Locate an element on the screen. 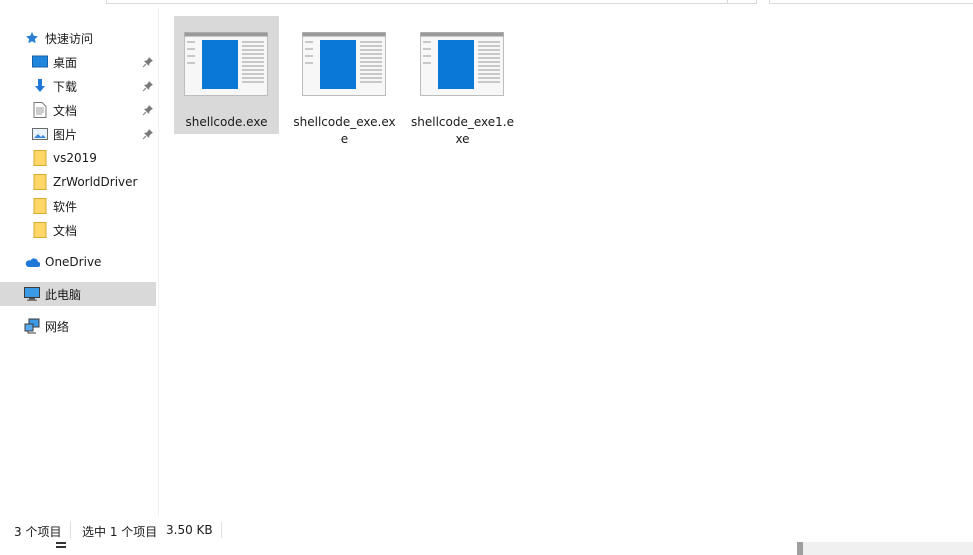 Image resolution: width=973 pixels, height=555 pixels. sidebar-item-documents-folder: 文档 is located at coordinates (78, 230).